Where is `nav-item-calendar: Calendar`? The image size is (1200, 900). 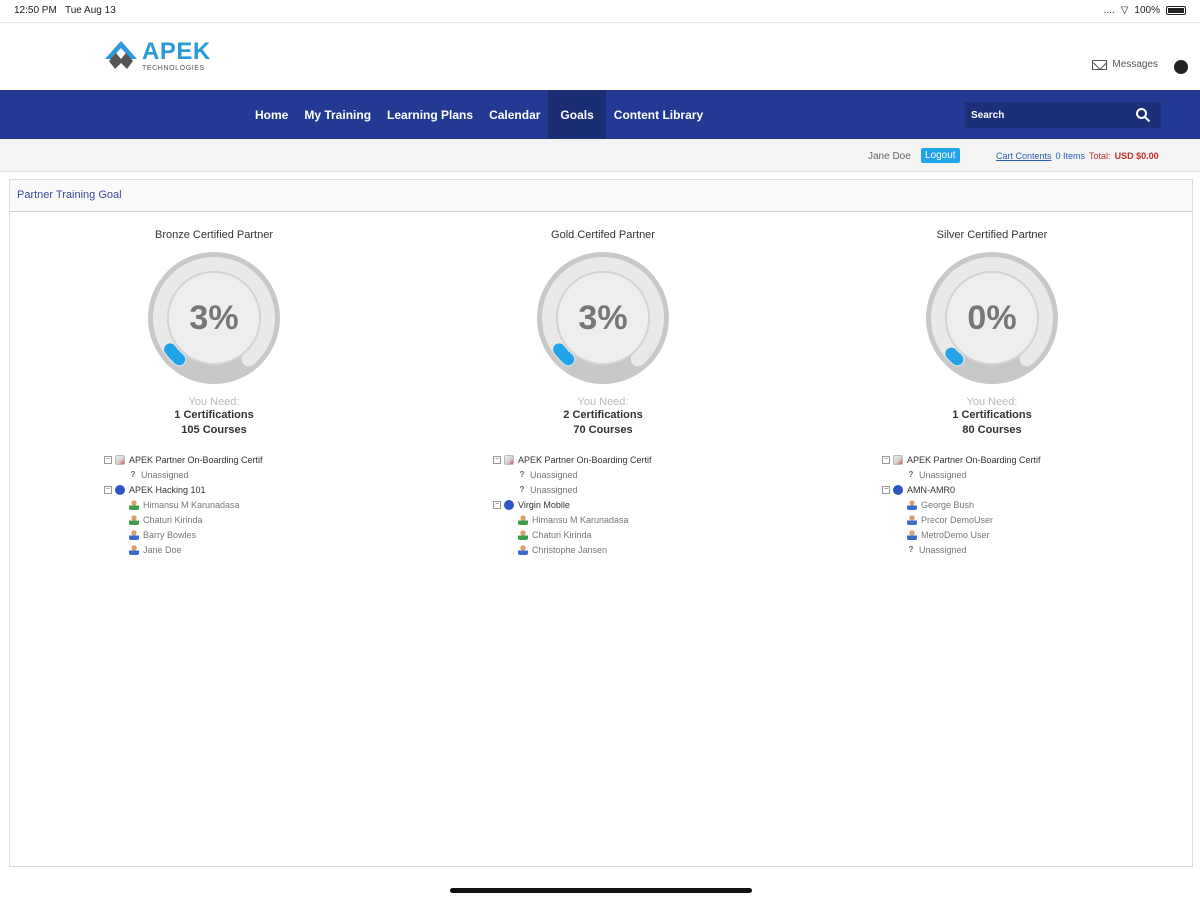 nav-item-calendar: Calendar is located at coordinates (514, 114).